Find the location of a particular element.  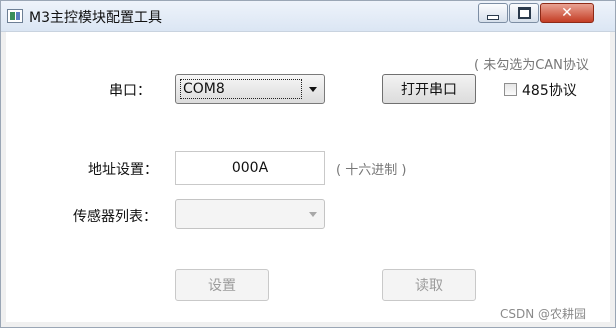

read-button: 读取 is located at coordinates (429, 285).